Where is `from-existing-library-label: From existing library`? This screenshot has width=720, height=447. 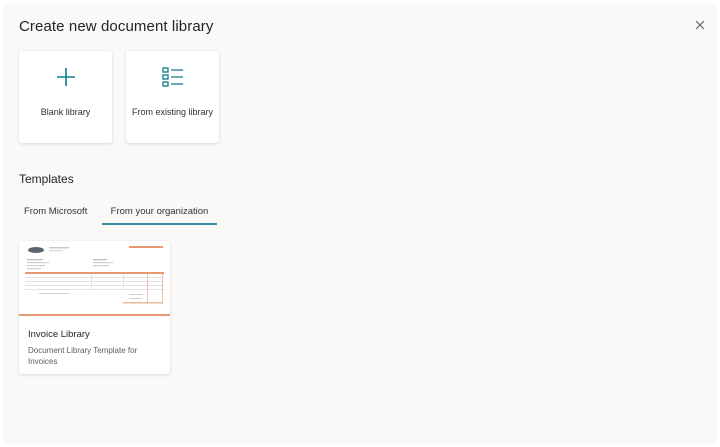 from-existing-library-label: From existing library is located at coordinates (172, 112).